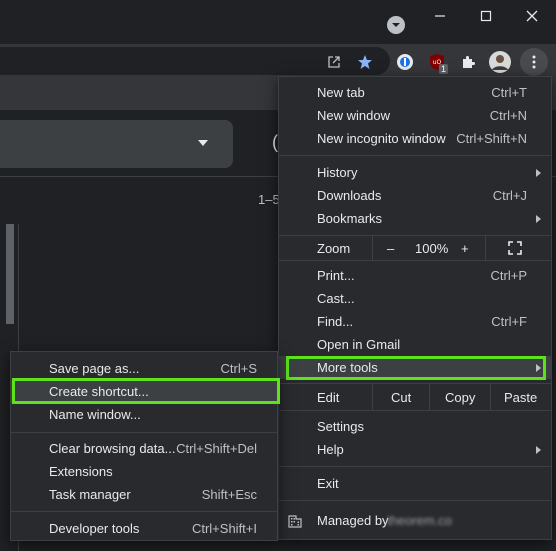 Image resolution: width=556 pixels, height=551 pixels. I want to click on menu-item-settings: Settings, so click(415, 426).